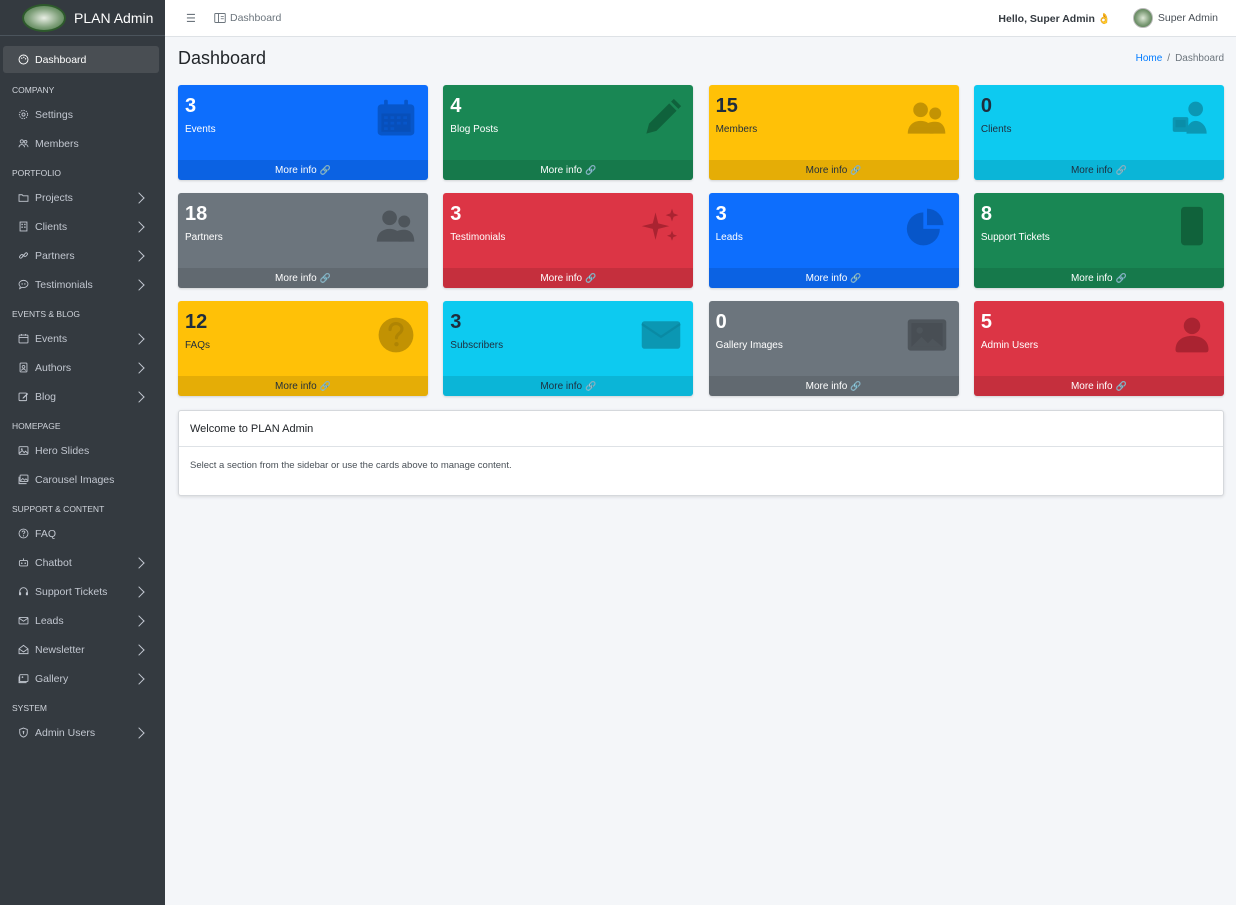  I want to click on sidebar-item-label: Leads, so click(49, 620).